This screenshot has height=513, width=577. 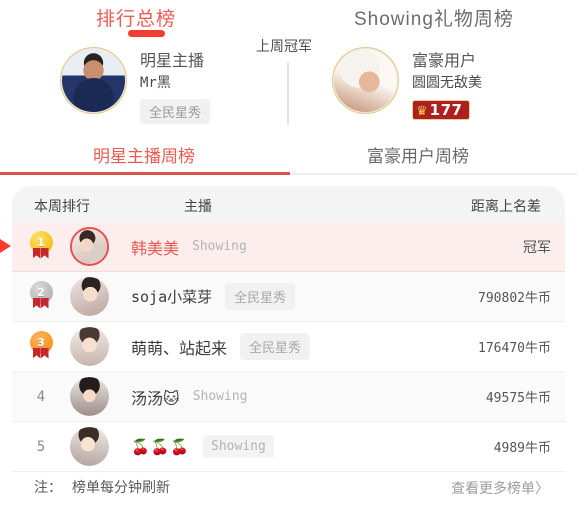 I want to click on champion-info: 明星主播 Mr黑 全民星秀, so click(x=175, y=85).